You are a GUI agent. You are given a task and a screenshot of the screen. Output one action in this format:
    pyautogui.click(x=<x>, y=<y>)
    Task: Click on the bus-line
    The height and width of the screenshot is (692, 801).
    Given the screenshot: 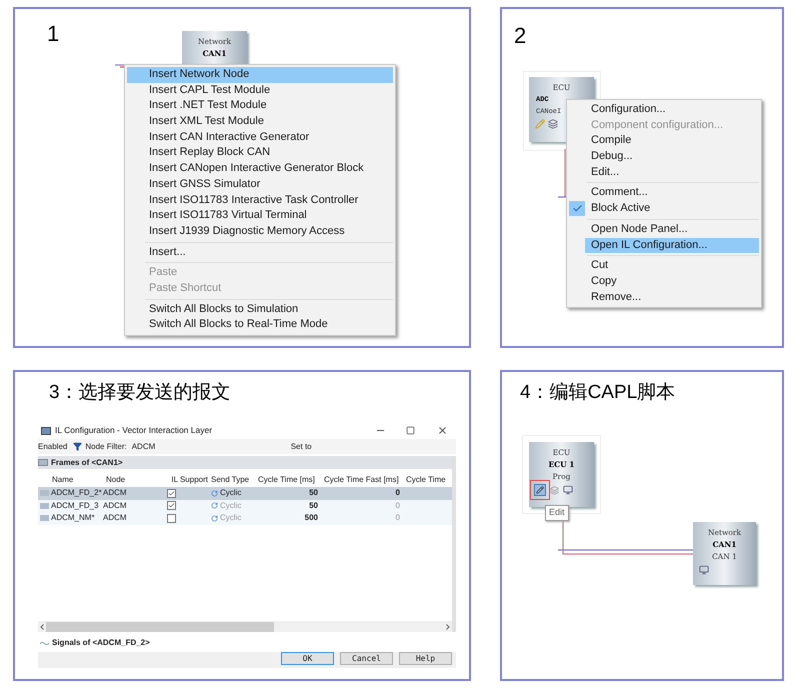 What is the action you would take?
    pyautogui.click(x=563, y=174)
    